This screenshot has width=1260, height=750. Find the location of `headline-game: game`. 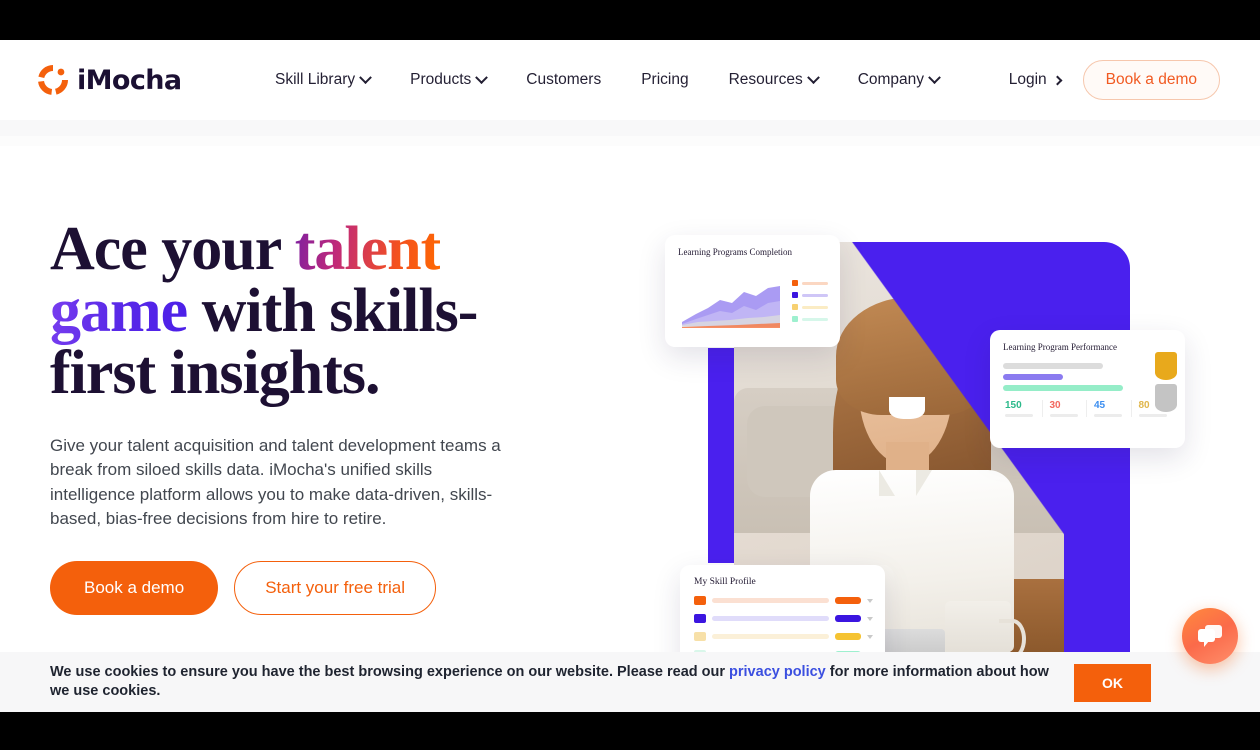

headline-game: game is located at coordinates (119, 311).